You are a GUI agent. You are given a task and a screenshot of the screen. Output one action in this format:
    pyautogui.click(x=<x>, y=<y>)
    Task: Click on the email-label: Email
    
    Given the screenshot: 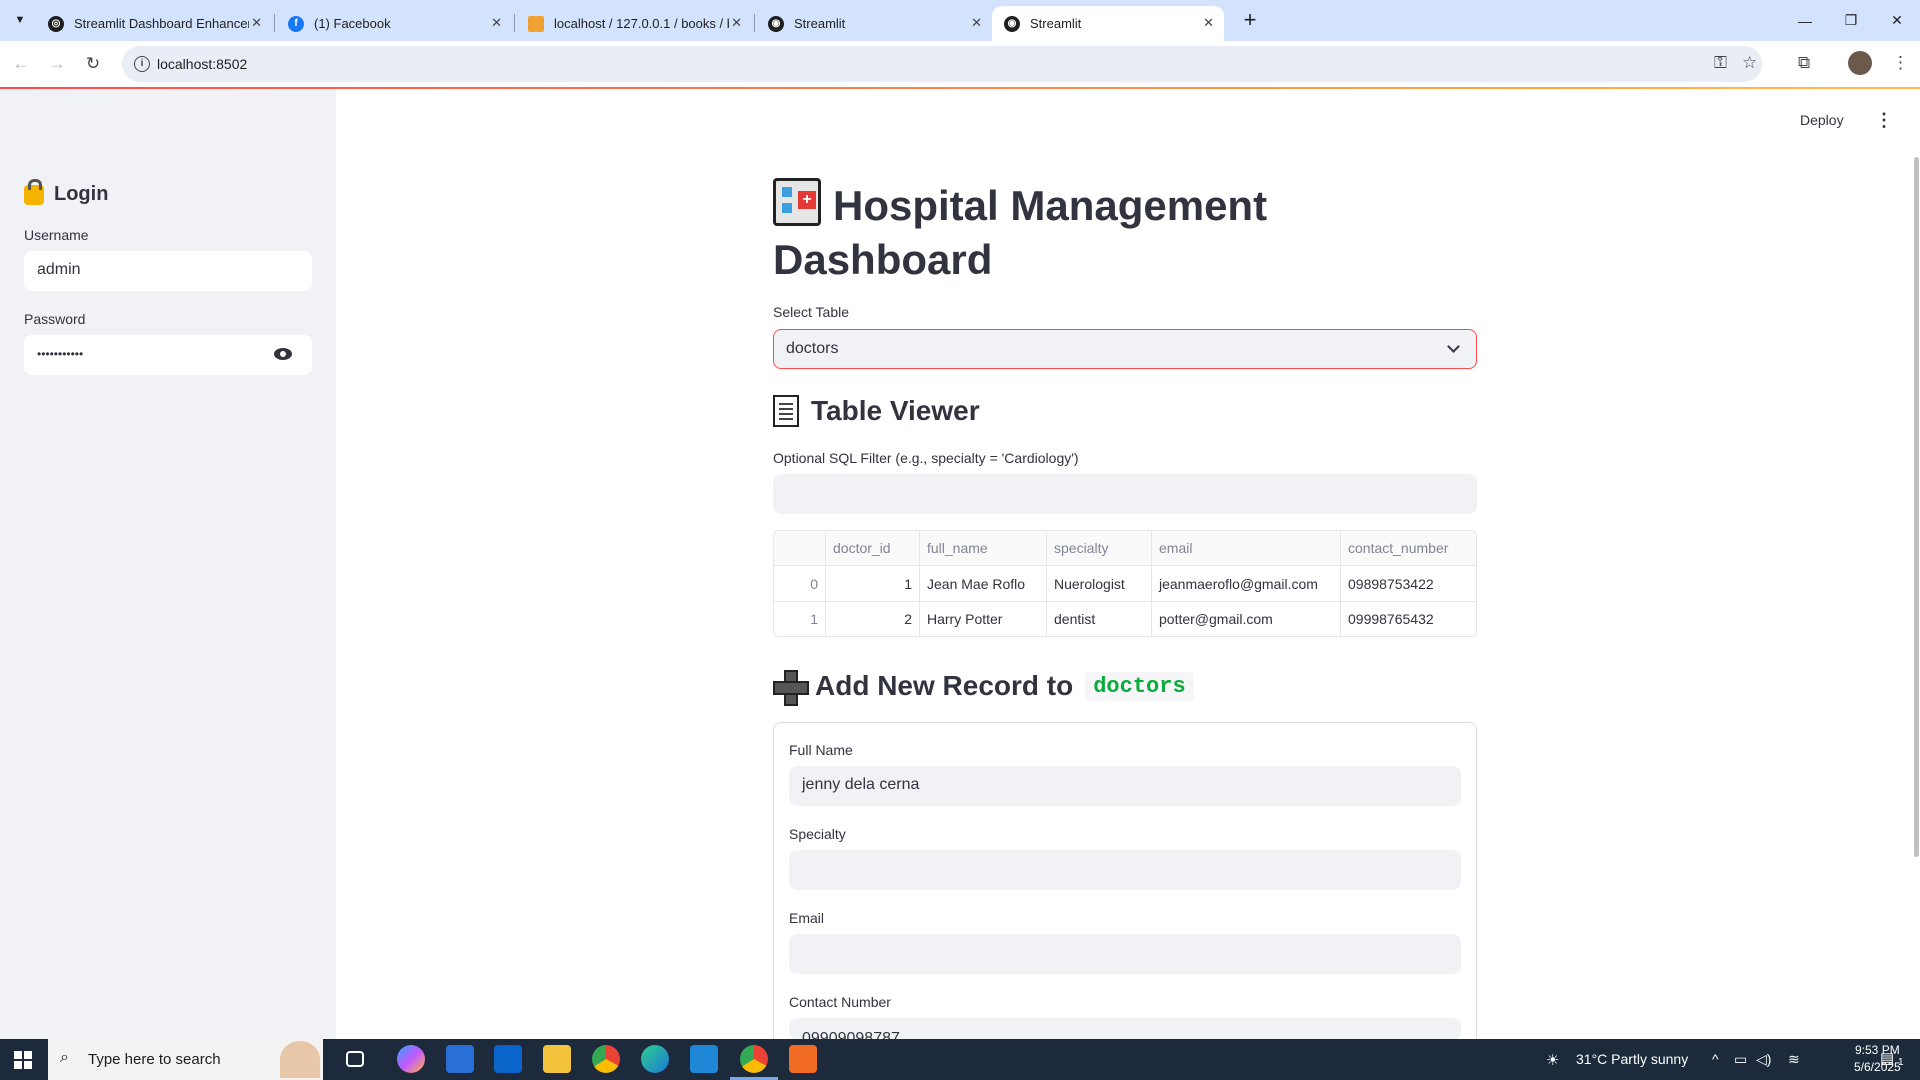 What is the action you would take?
    pyautogui.click(x=807, y=918)
    